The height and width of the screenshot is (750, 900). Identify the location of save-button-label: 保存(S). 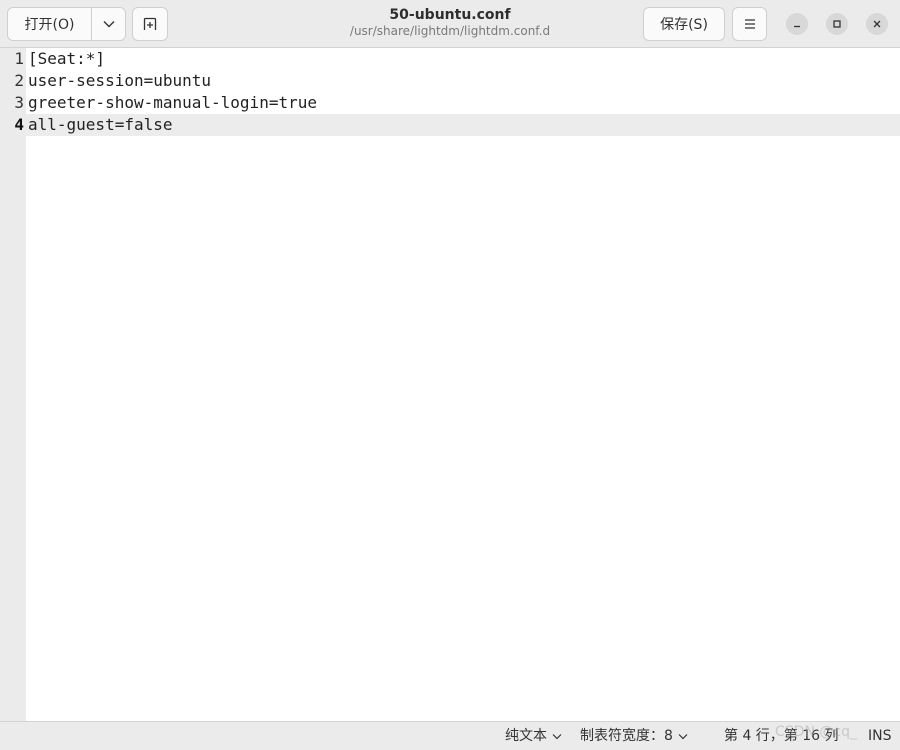
(684, 25).